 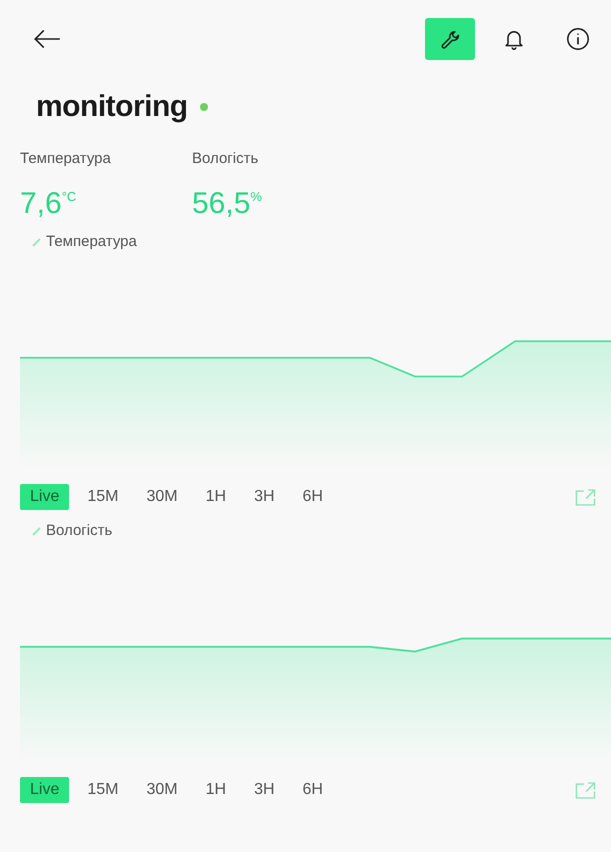 I want to click on reading-value: 7,6$^{°C}$, so click(x=49, y=204).